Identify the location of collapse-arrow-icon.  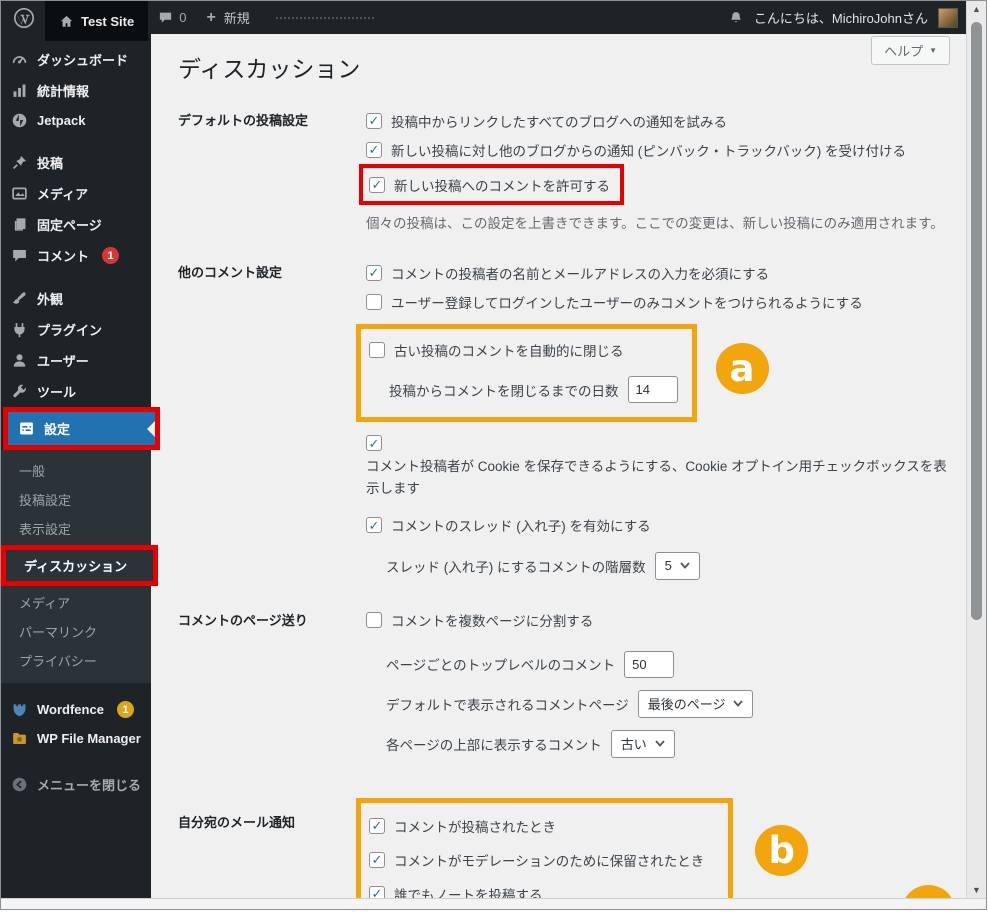
(19, 784).